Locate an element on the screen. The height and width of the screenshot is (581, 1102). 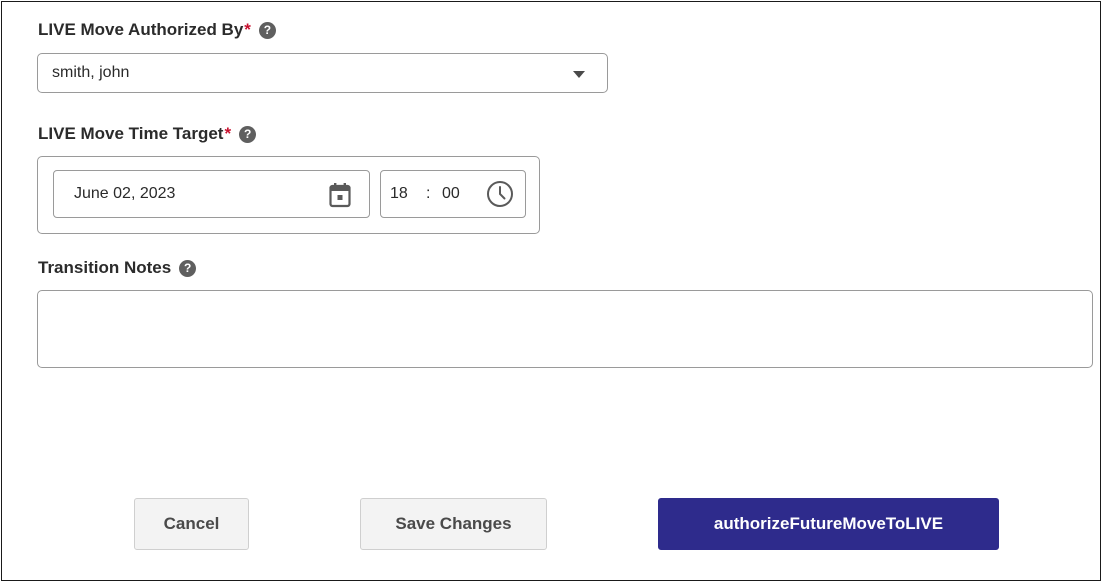
time-target-label: LIVE Move Time Target is located at coordinates (131, 133).